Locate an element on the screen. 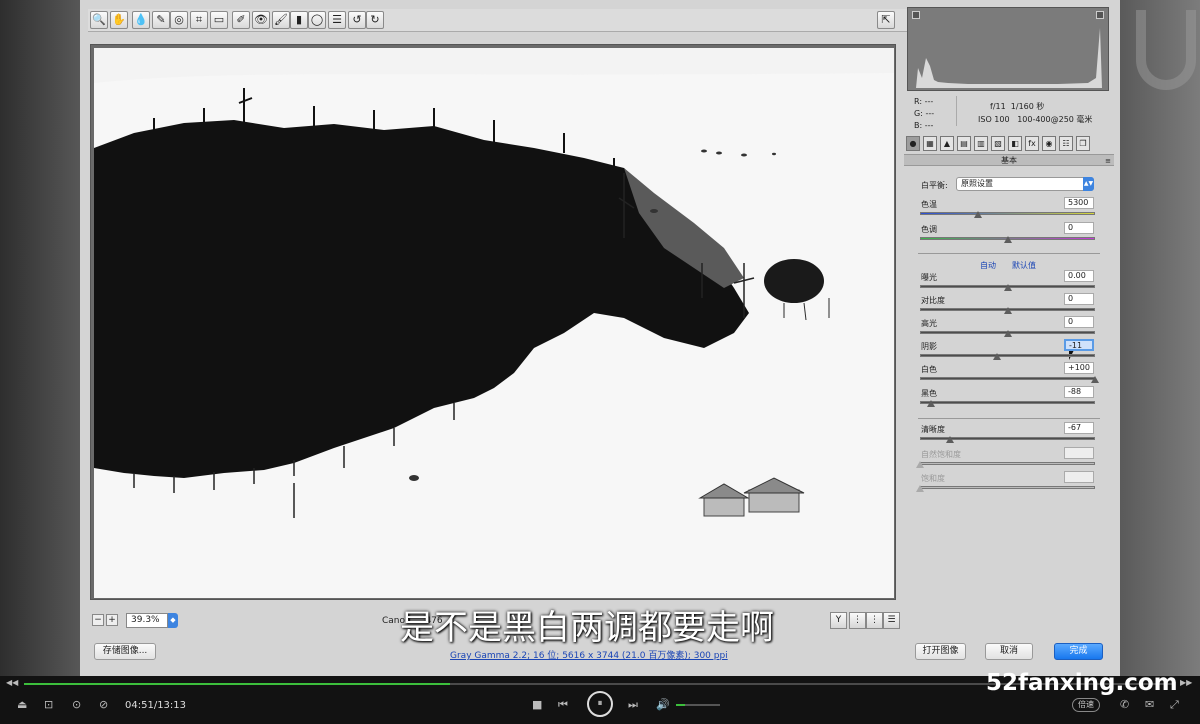 The height and width of the screenshot is (724, 1200). rgb-readout: R: --- G: --- B: --- is located at coordinates (924, 114).